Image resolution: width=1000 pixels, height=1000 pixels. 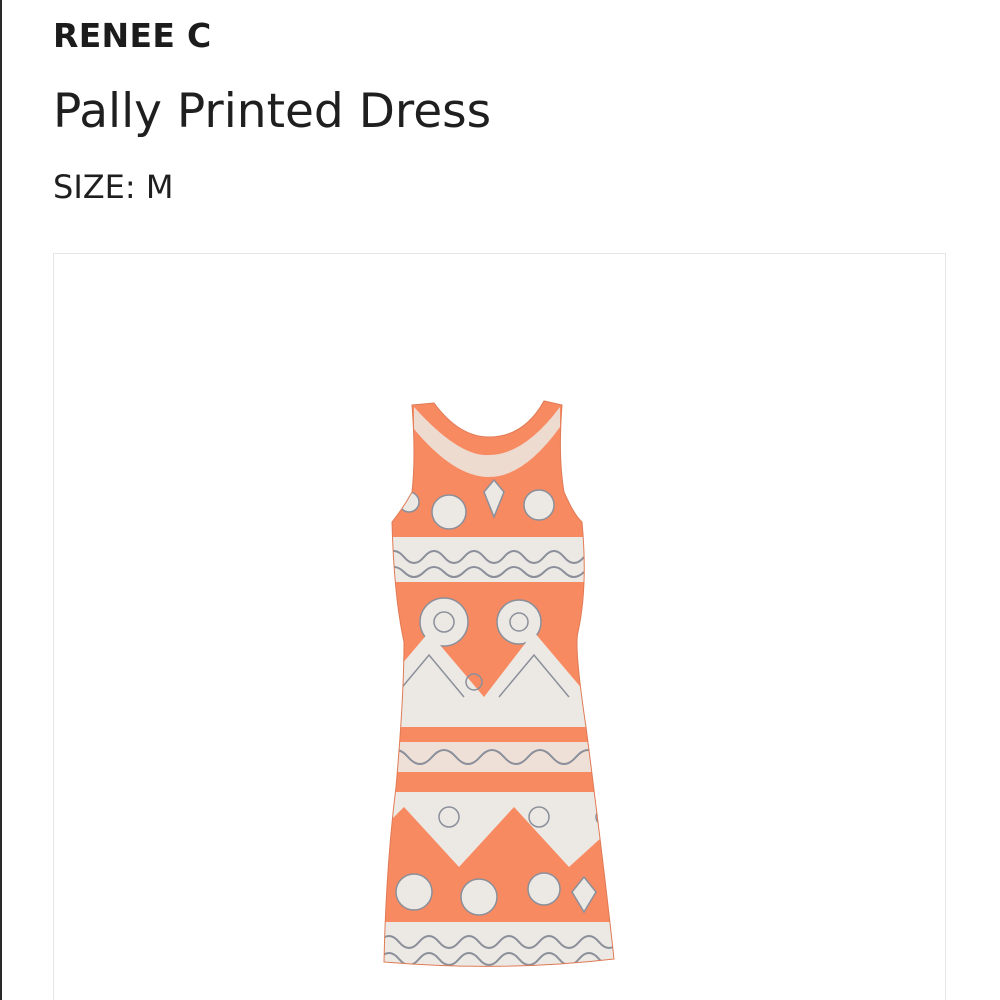 What do you see at coordinates (499, 687) in the screenshot?
I see `dress-image` at bounding box center [499, 687].